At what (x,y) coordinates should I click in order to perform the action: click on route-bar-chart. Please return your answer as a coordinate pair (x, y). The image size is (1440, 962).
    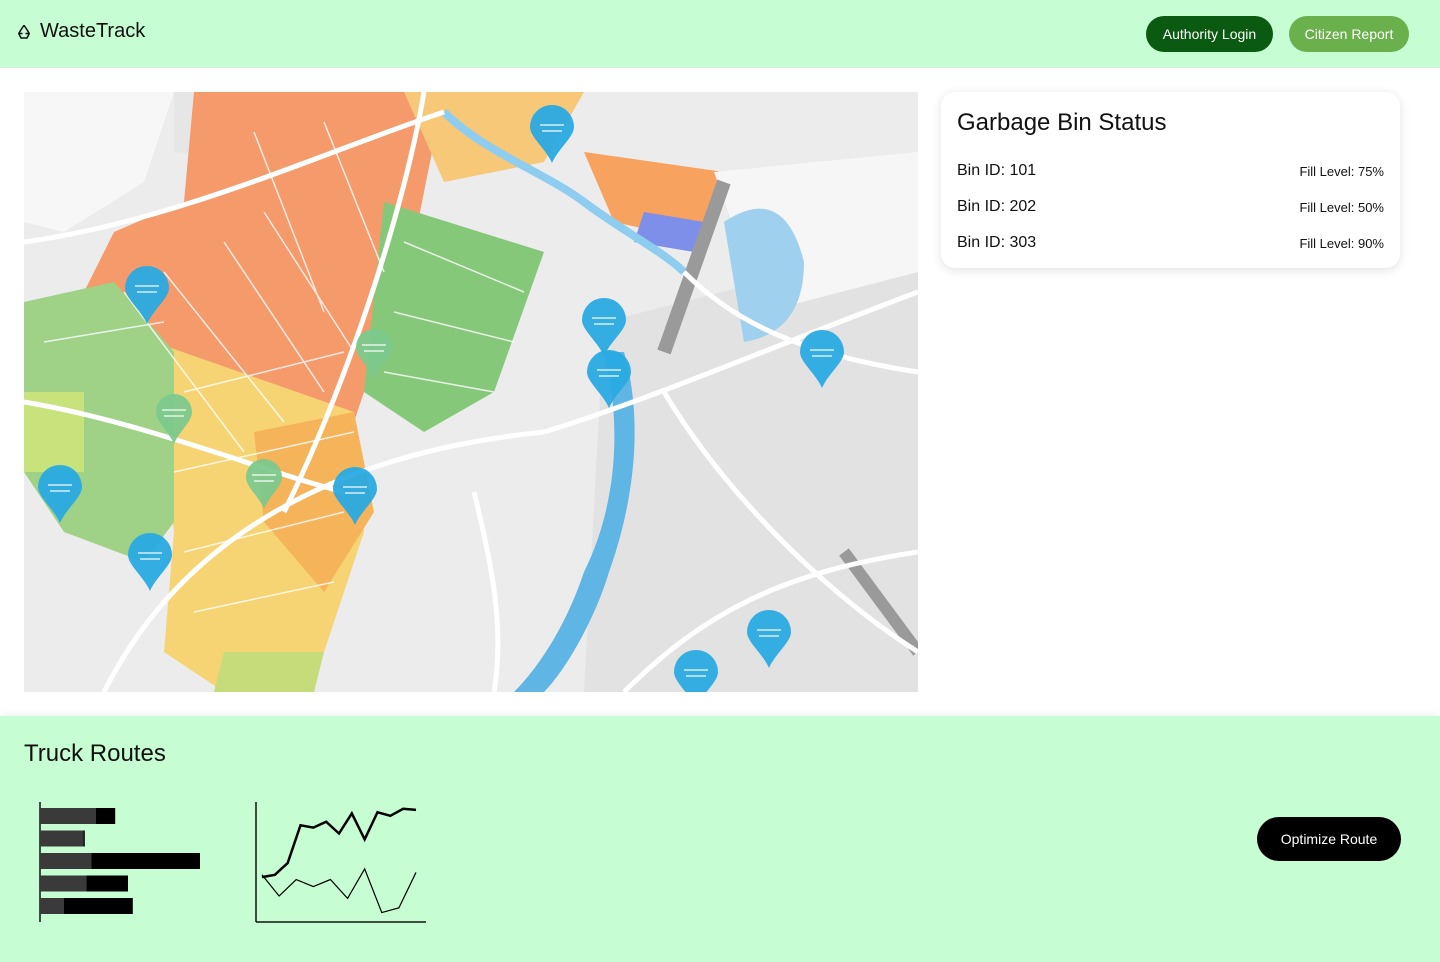
    Looking at the image, I should click on (119, 862).